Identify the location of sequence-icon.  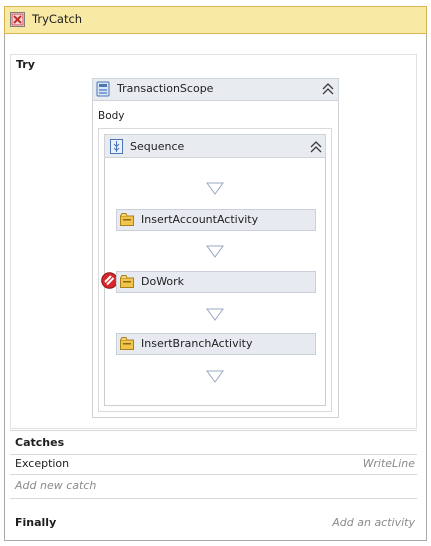
(116, 146).